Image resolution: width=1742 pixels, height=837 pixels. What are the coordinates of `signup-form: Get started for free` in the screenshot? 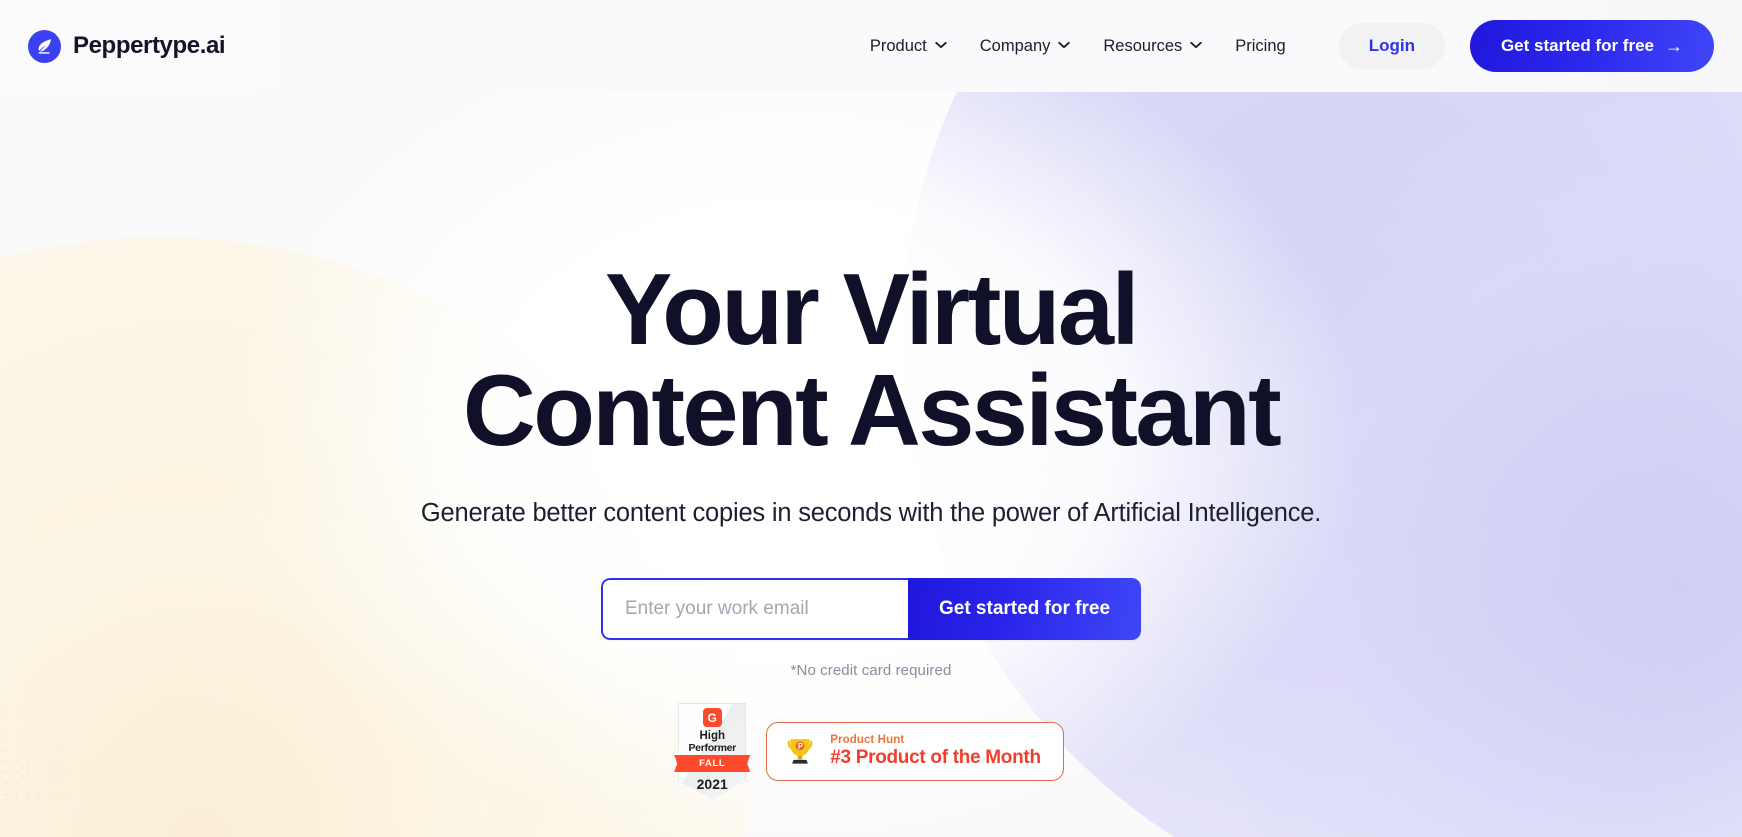 It's located at (871, 609).